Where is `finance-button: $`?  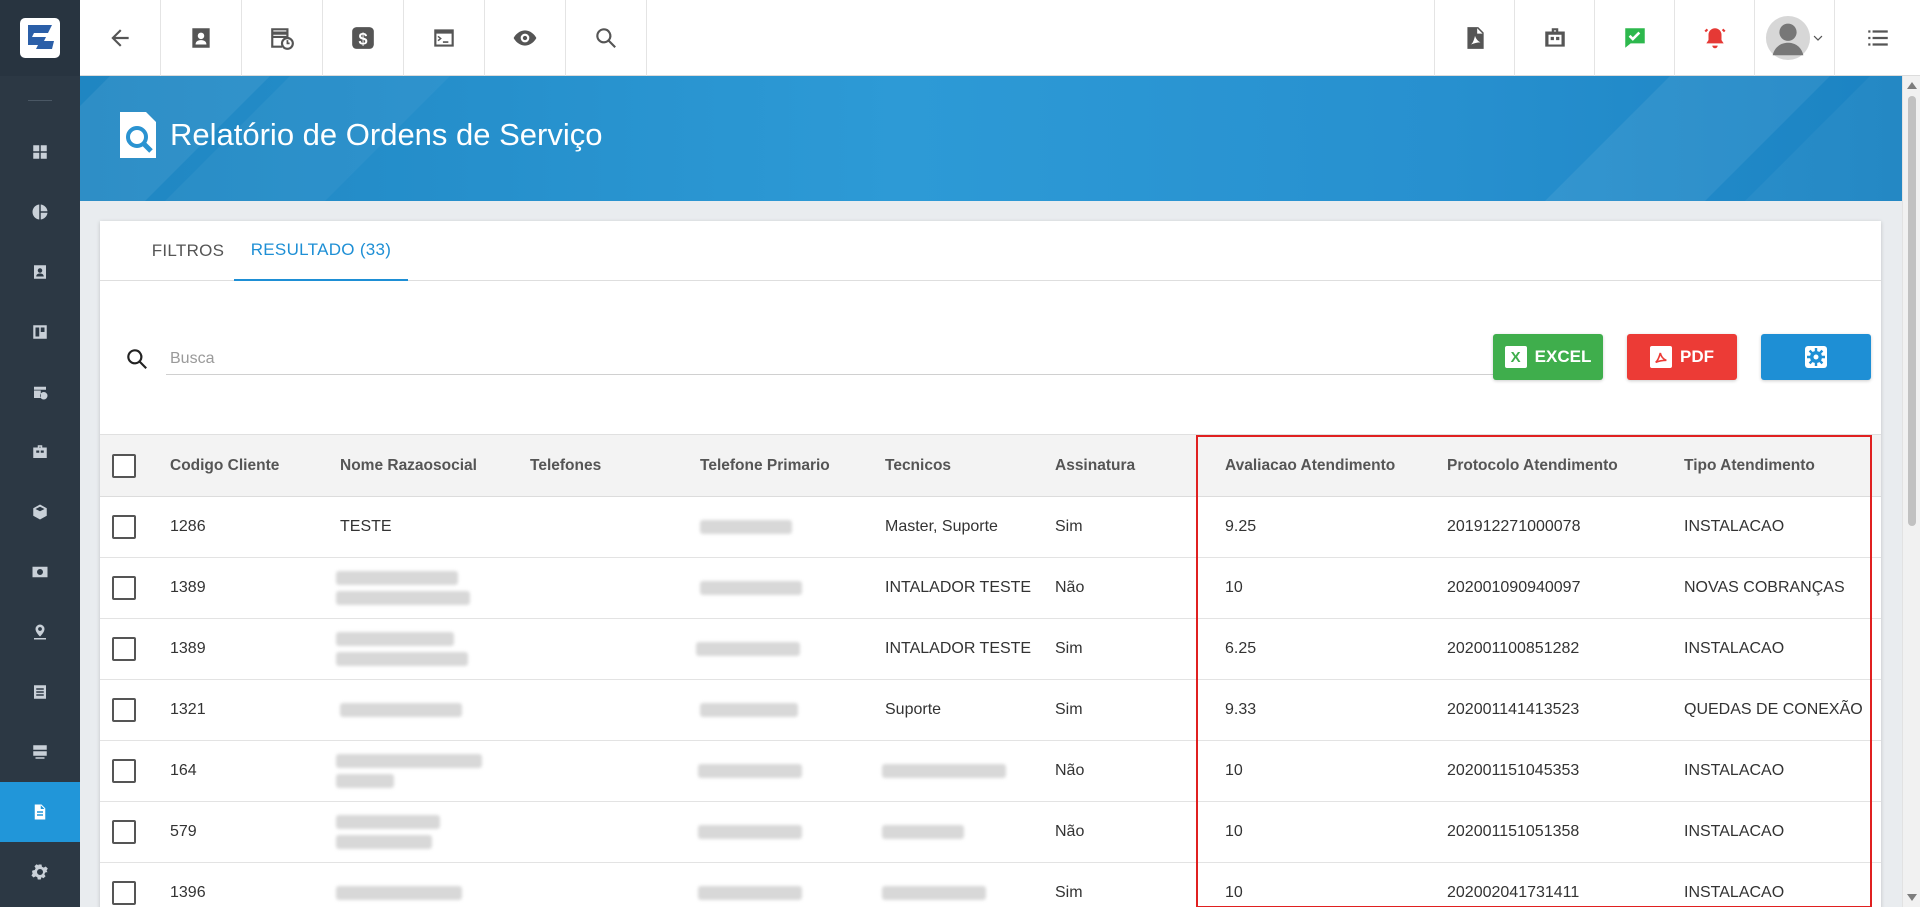
finance-button: $ is located at coordinates (363, 38).